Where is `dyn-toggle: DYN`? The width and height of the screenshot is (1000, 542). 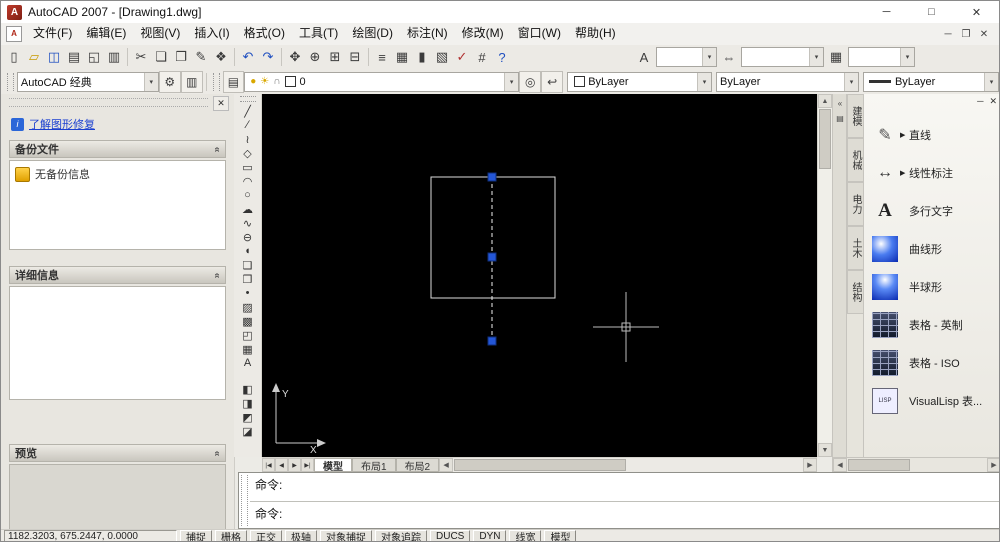 dyn-toggle: DYN is located at coordinates (490, 535).